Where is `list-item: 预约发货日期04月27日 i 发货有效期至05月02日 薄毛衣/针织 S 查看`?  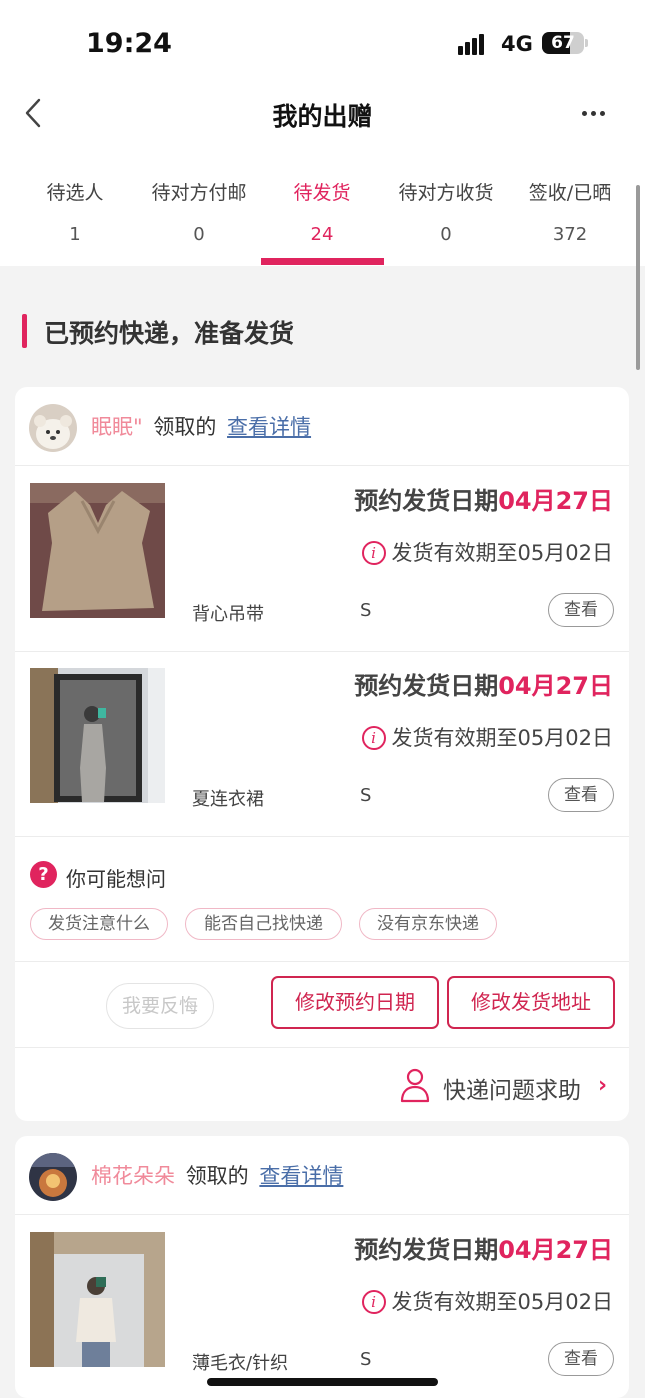
list-item: 预约发货日期04月27日 i 发货有效期至05月02日 薄毛衣/针织 S 查看 is located at coordinates (322, 1307).